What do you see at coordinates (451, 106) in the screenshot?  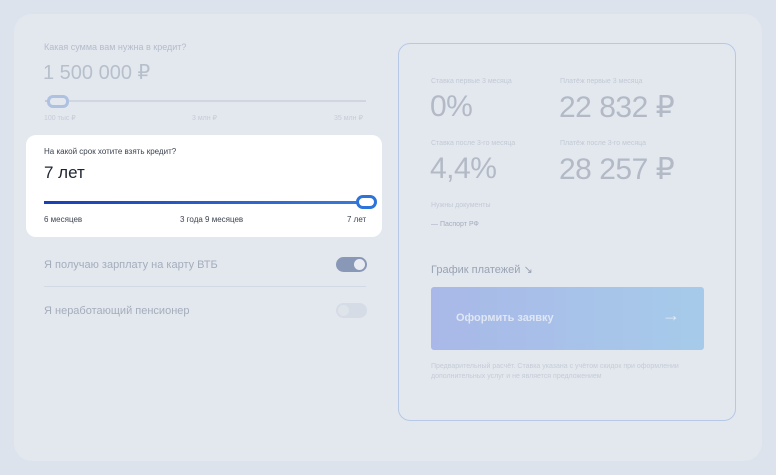 I see `rate-first-value: 0%` at bounding box center [451, 106].